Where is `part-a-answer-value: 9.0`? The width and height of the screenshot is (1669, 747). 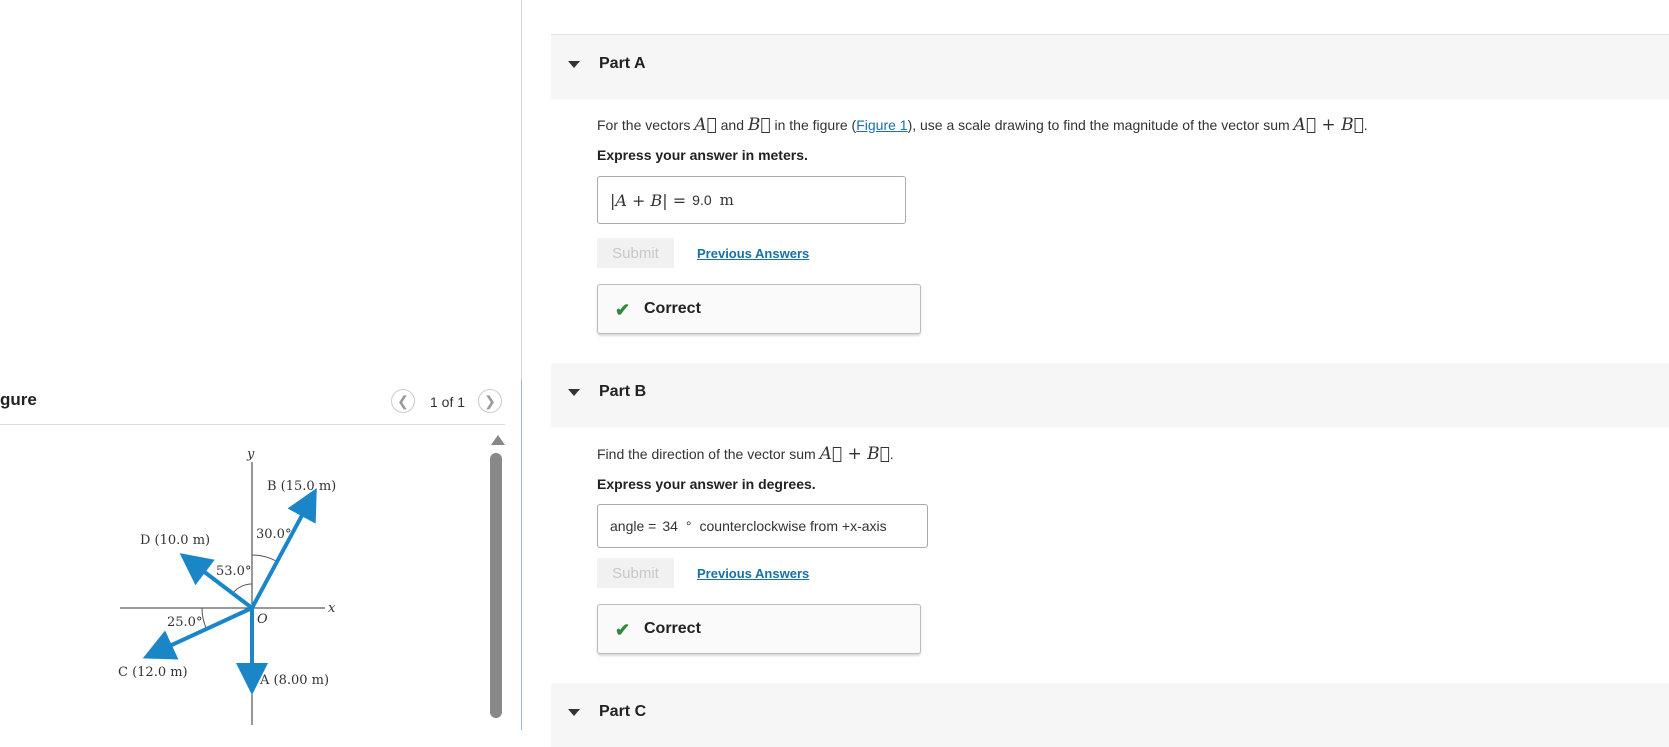 part-a-answer-value: 9.0 is located at coordinates (702, 200).